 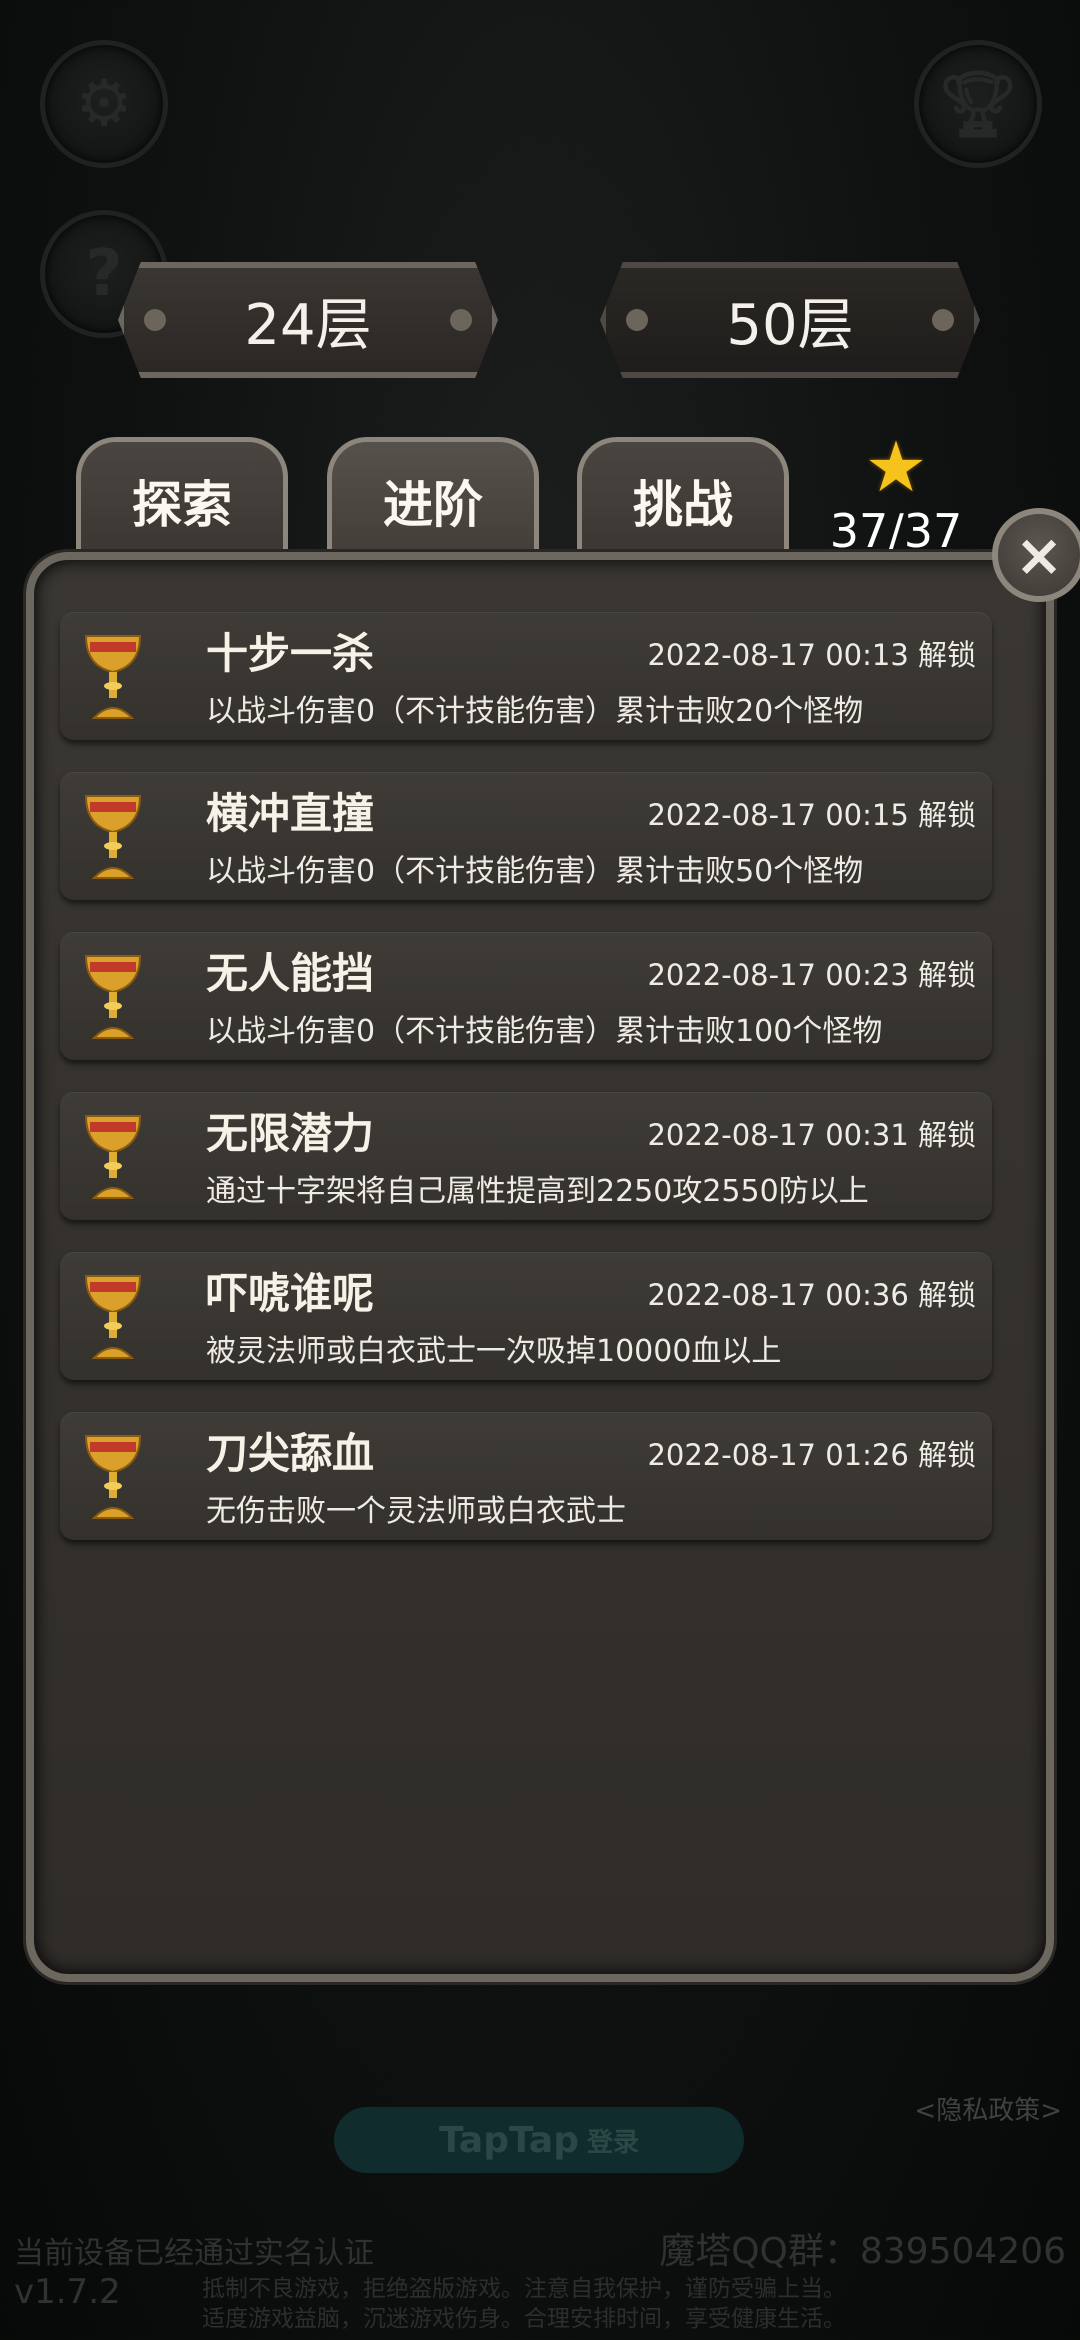 What do you see at coordinates (524, 2319) in the screenshot?
I see `health-notice-line: 适度游戏益脑，沉迷游戏伤身。合理安排时间，享受健康生活。` at bounding box center [524, 2319].